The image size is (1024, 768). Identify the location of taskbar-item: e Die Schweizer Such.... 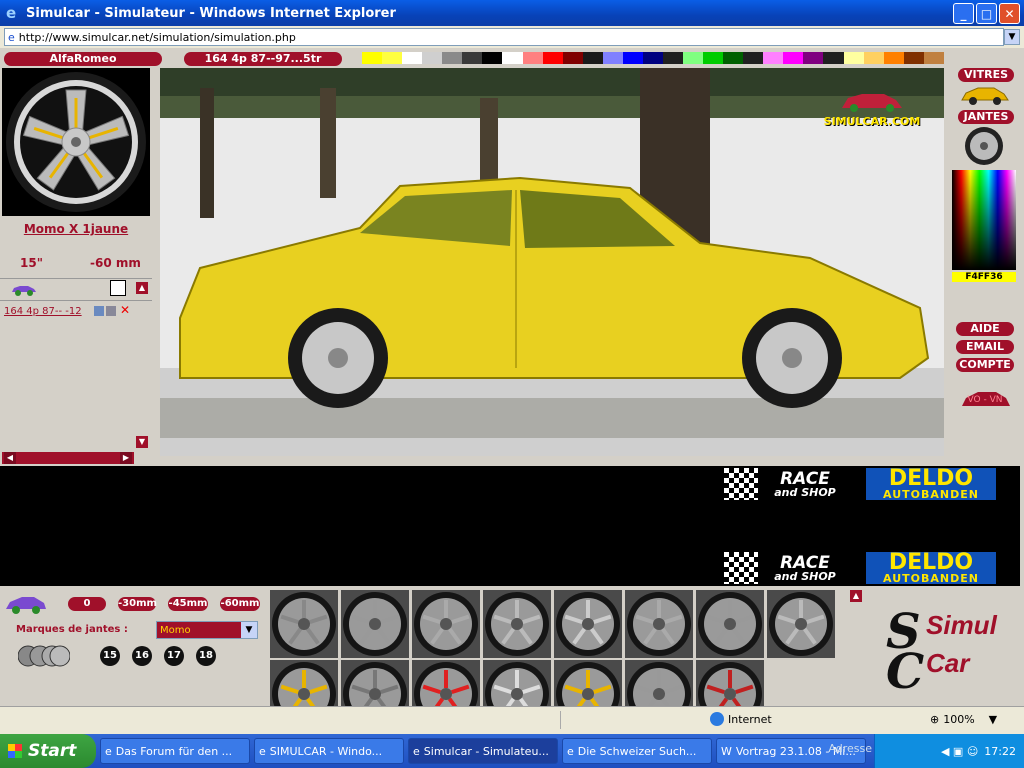
(637, 751).